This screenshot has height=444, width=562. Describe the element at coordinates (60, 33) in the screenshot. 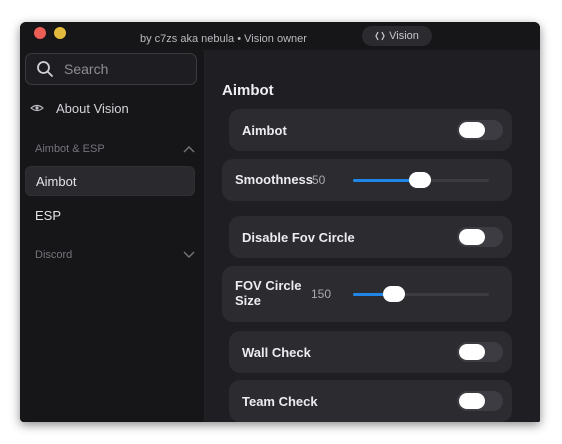

I see `minimize-window-button` at that location.